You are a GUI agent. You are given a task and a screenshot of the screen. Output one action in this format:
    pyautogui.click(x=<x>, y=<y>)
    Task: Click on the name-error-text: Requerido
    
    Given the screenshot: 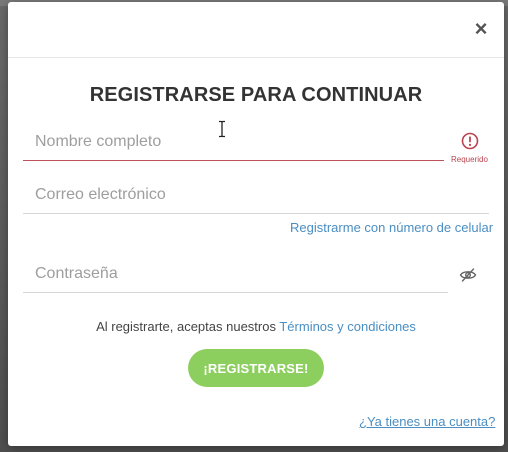 What is the action you would take?
    pyautogui.click(x=469, y=159)
    